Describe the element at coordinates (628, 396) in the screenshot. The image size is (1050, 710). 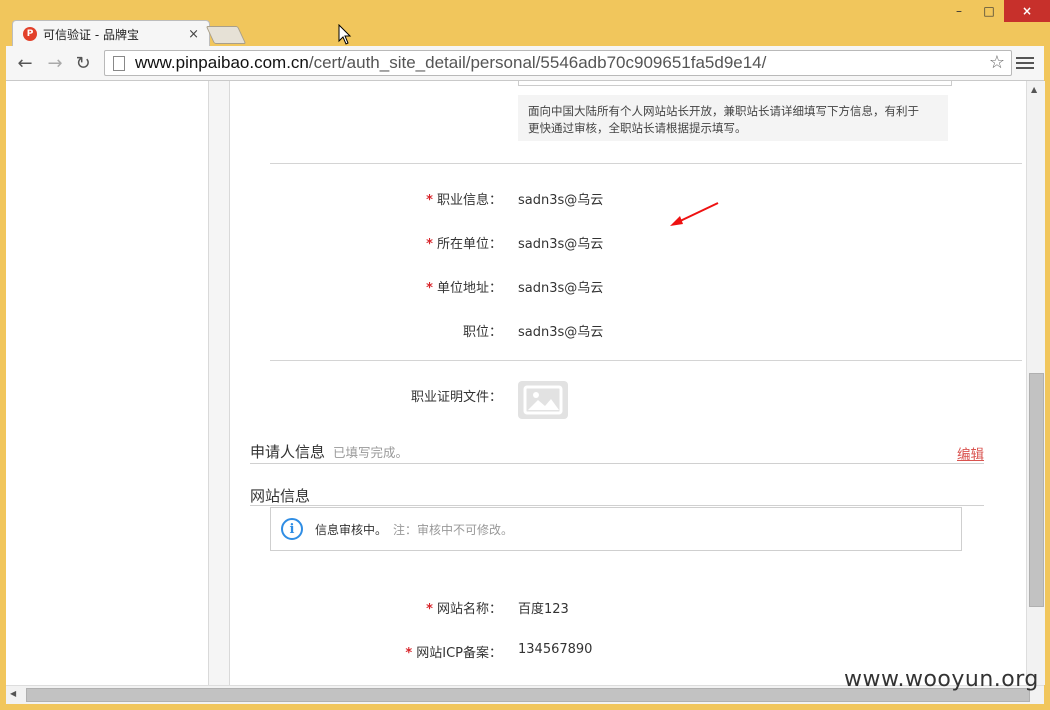
I see `cert-file-row: 职业证明文件：` at that location.